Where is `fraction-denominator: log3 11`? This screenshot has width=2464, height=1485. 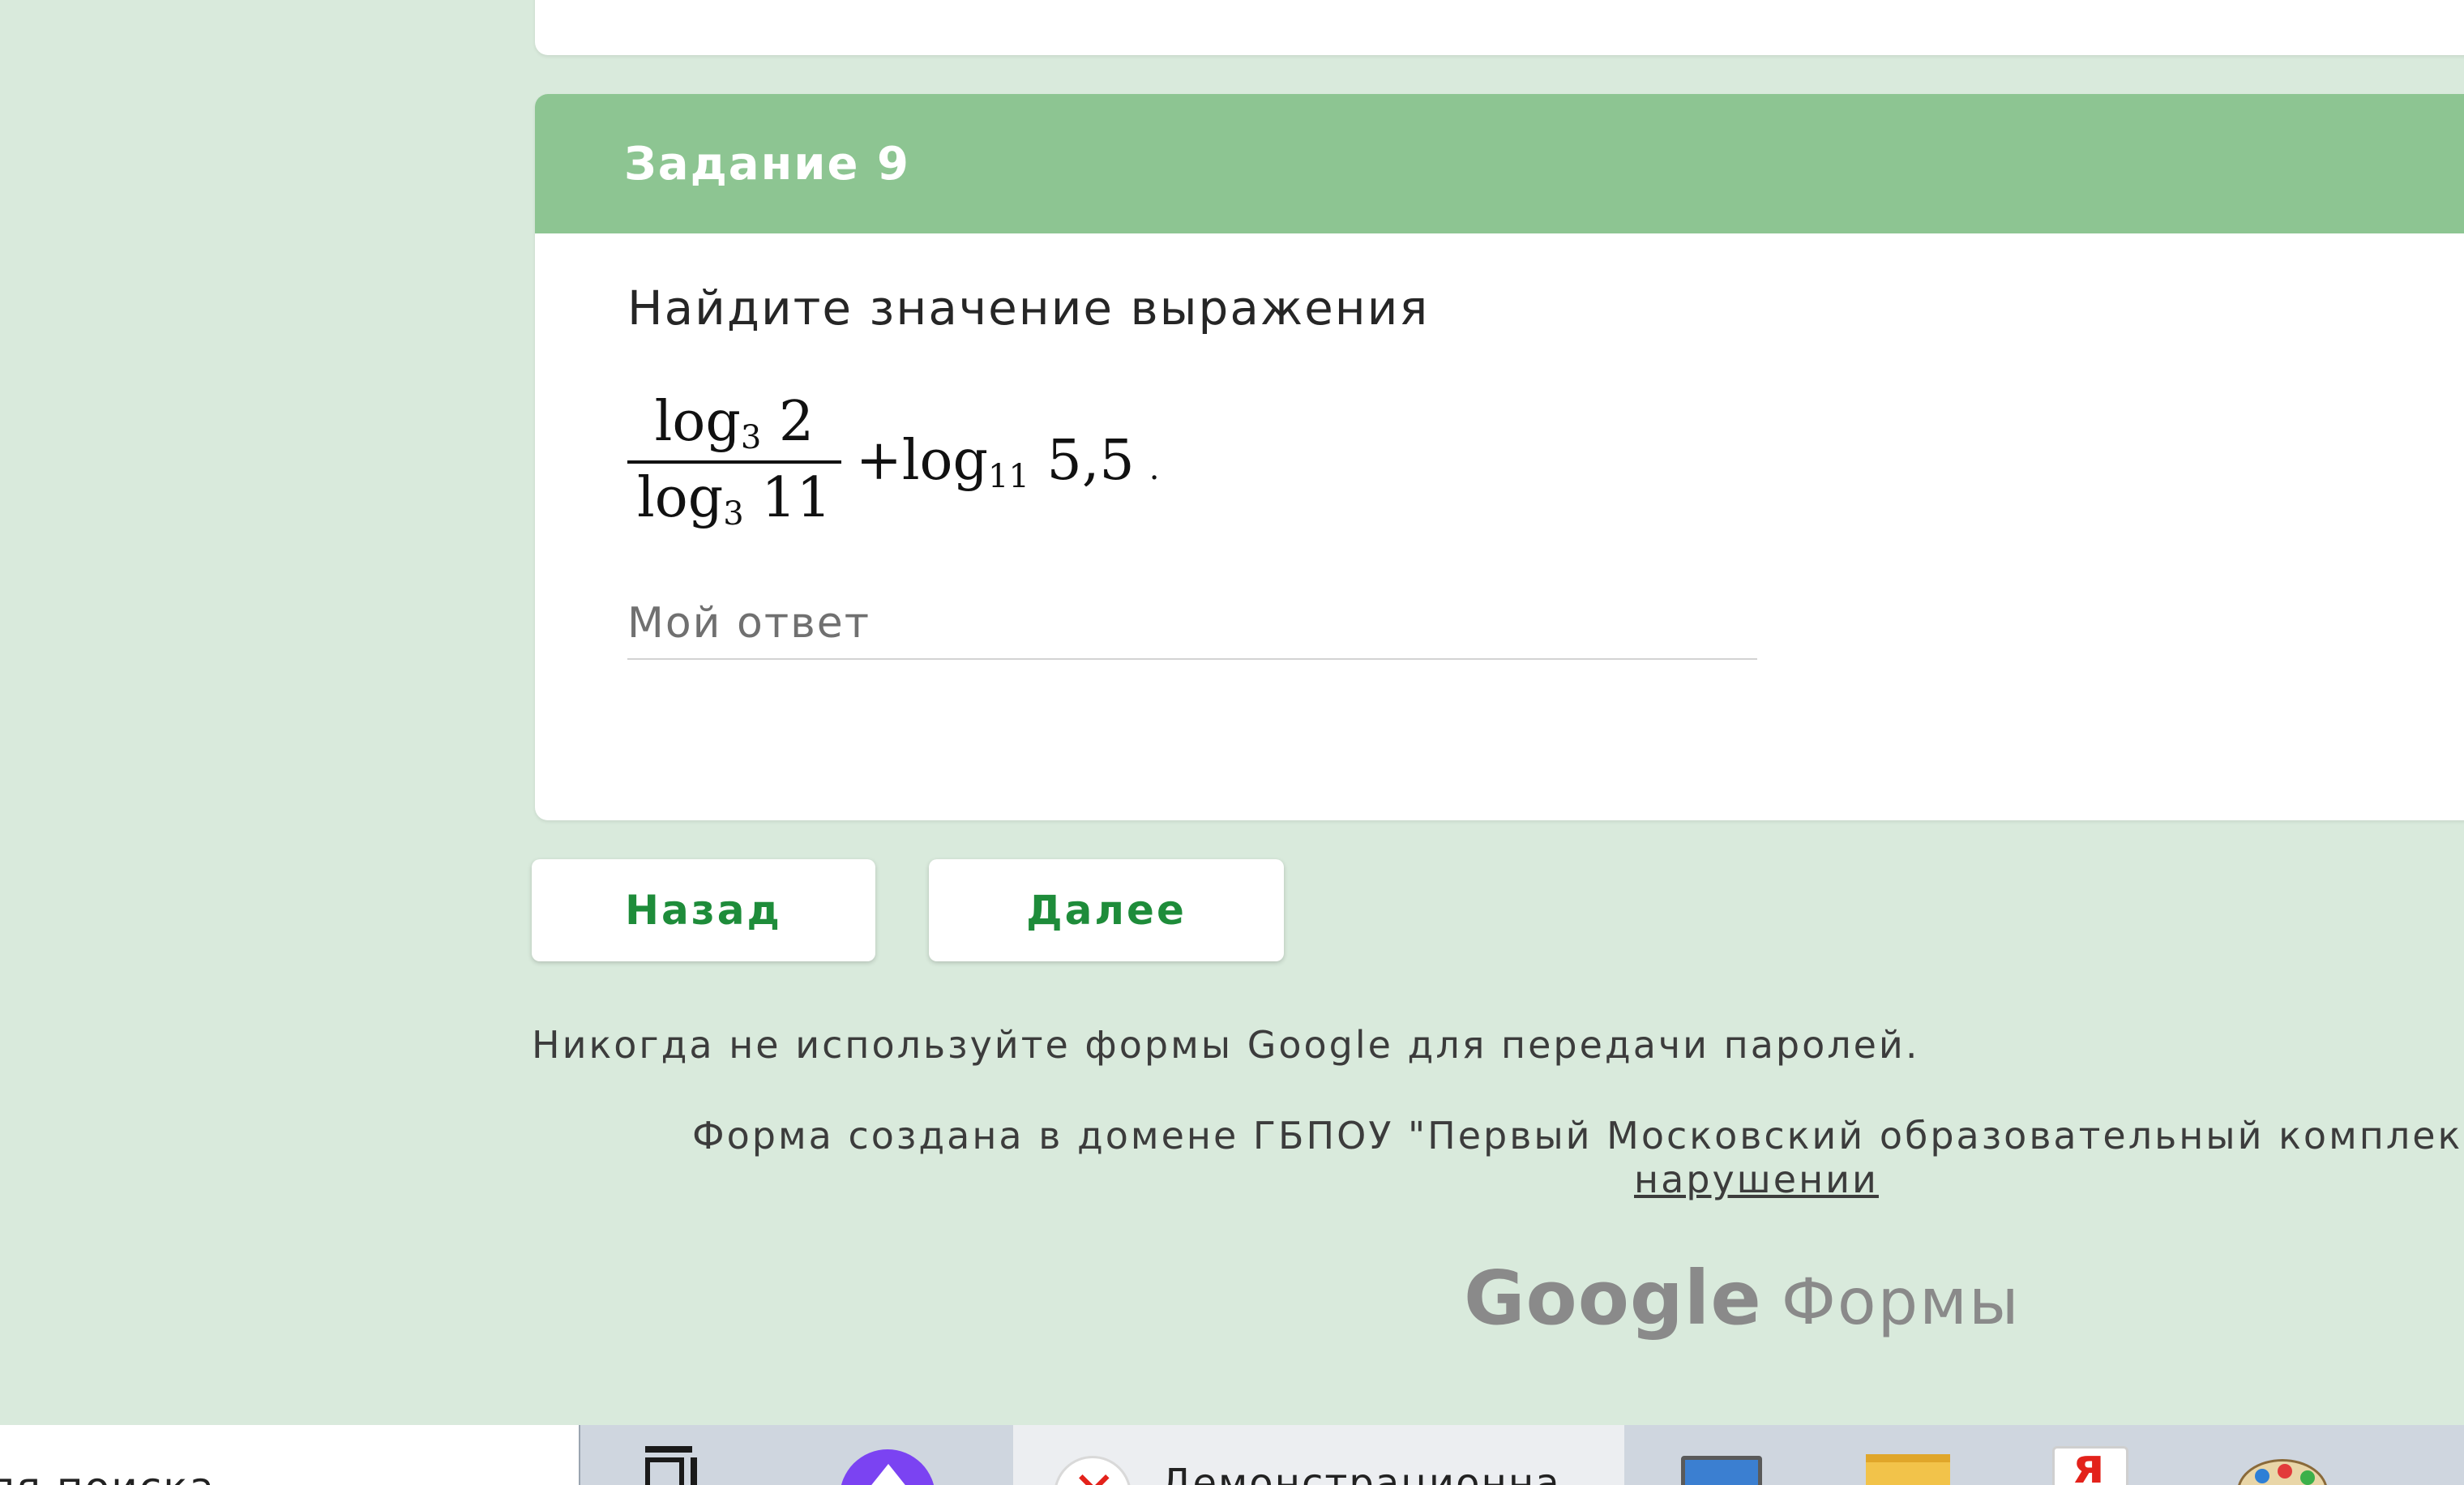 fraction-denominator: log3 11 is located at coordinates (734, 500).